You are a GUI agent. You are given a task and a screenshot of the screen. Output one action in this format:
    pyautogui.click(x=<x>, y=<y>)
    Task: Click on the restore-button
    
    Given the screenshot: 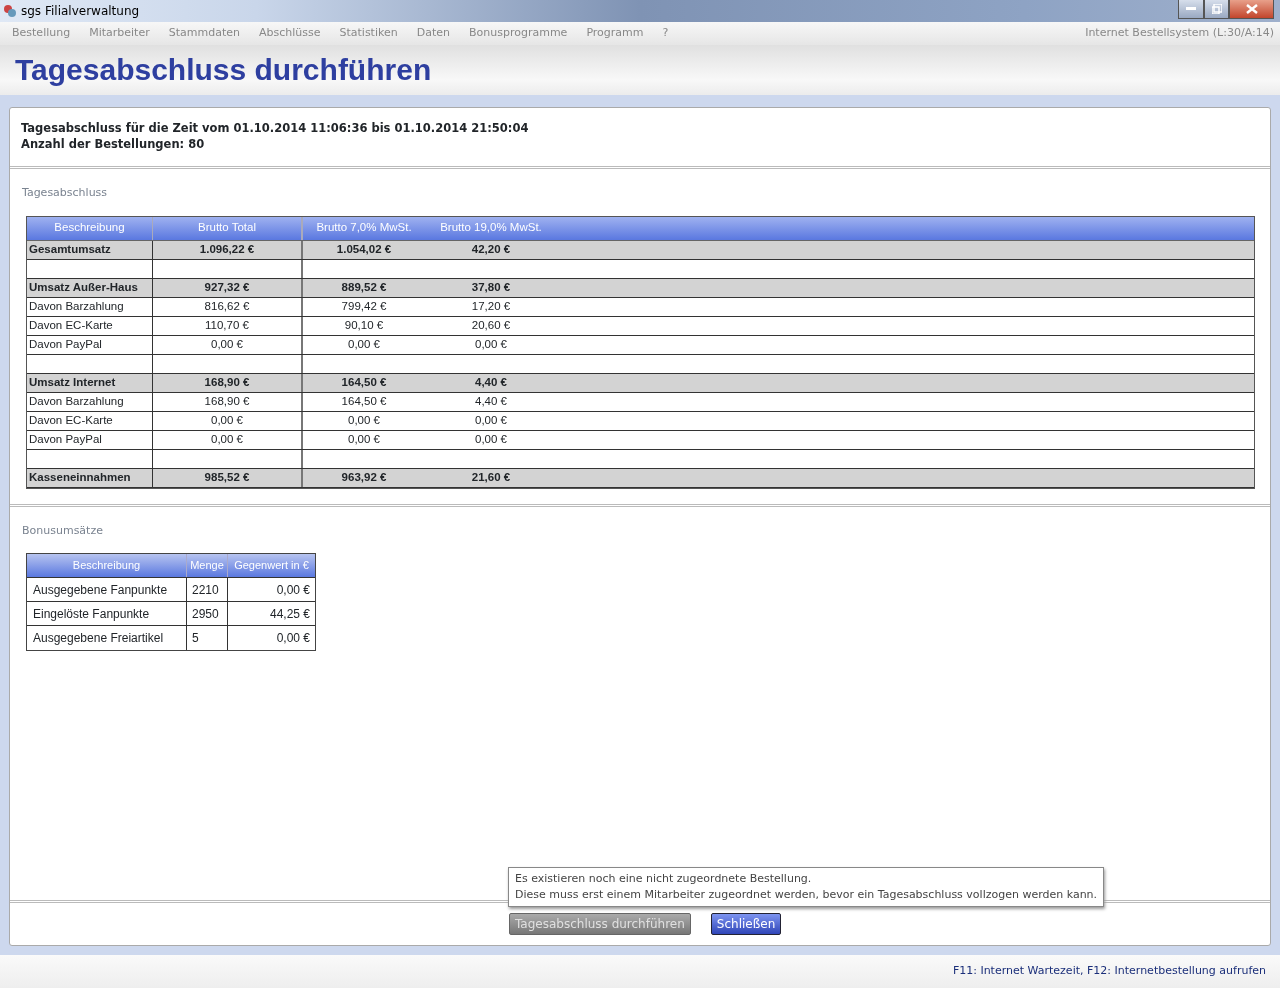 What is the action you would take?
    pyautogui.click(x=1216, y=9)
    